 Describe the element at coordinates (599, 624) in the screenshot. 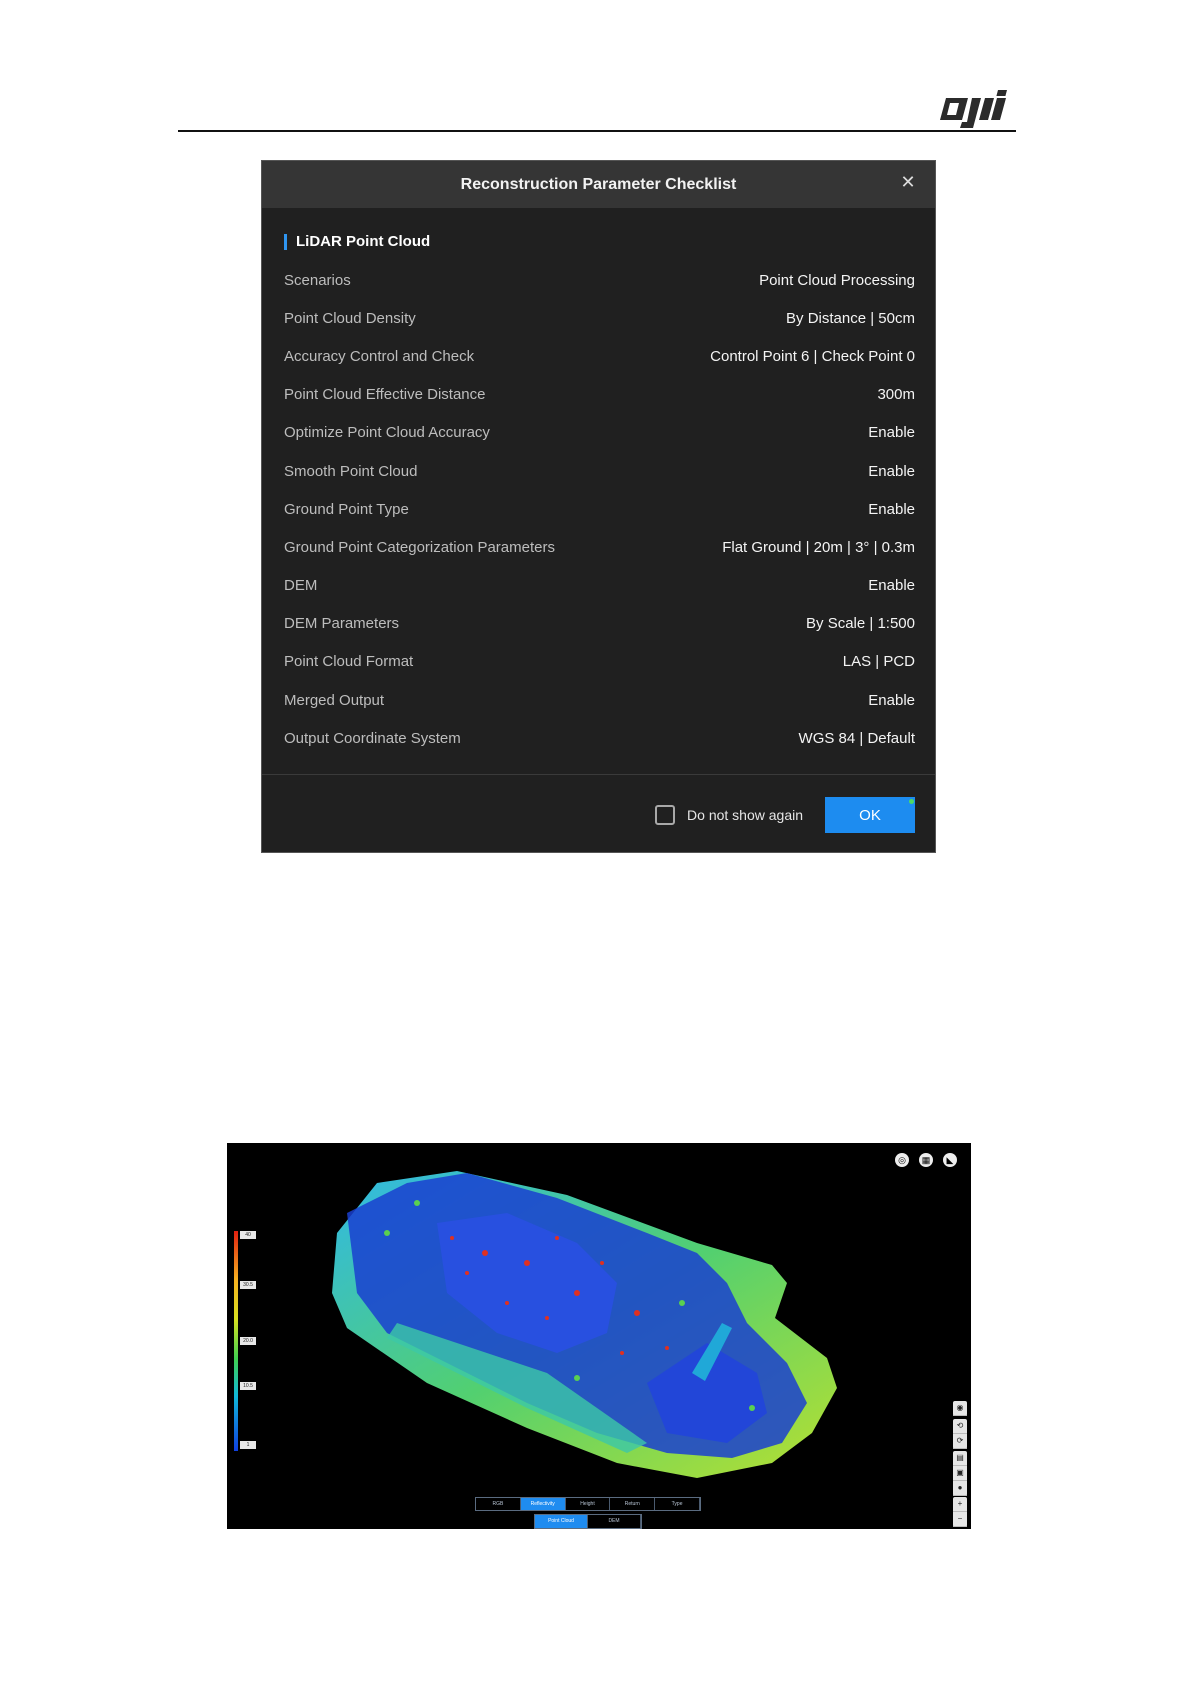

I see `parameter-row: DEM Parameters By Scale | 1:500` at that location.